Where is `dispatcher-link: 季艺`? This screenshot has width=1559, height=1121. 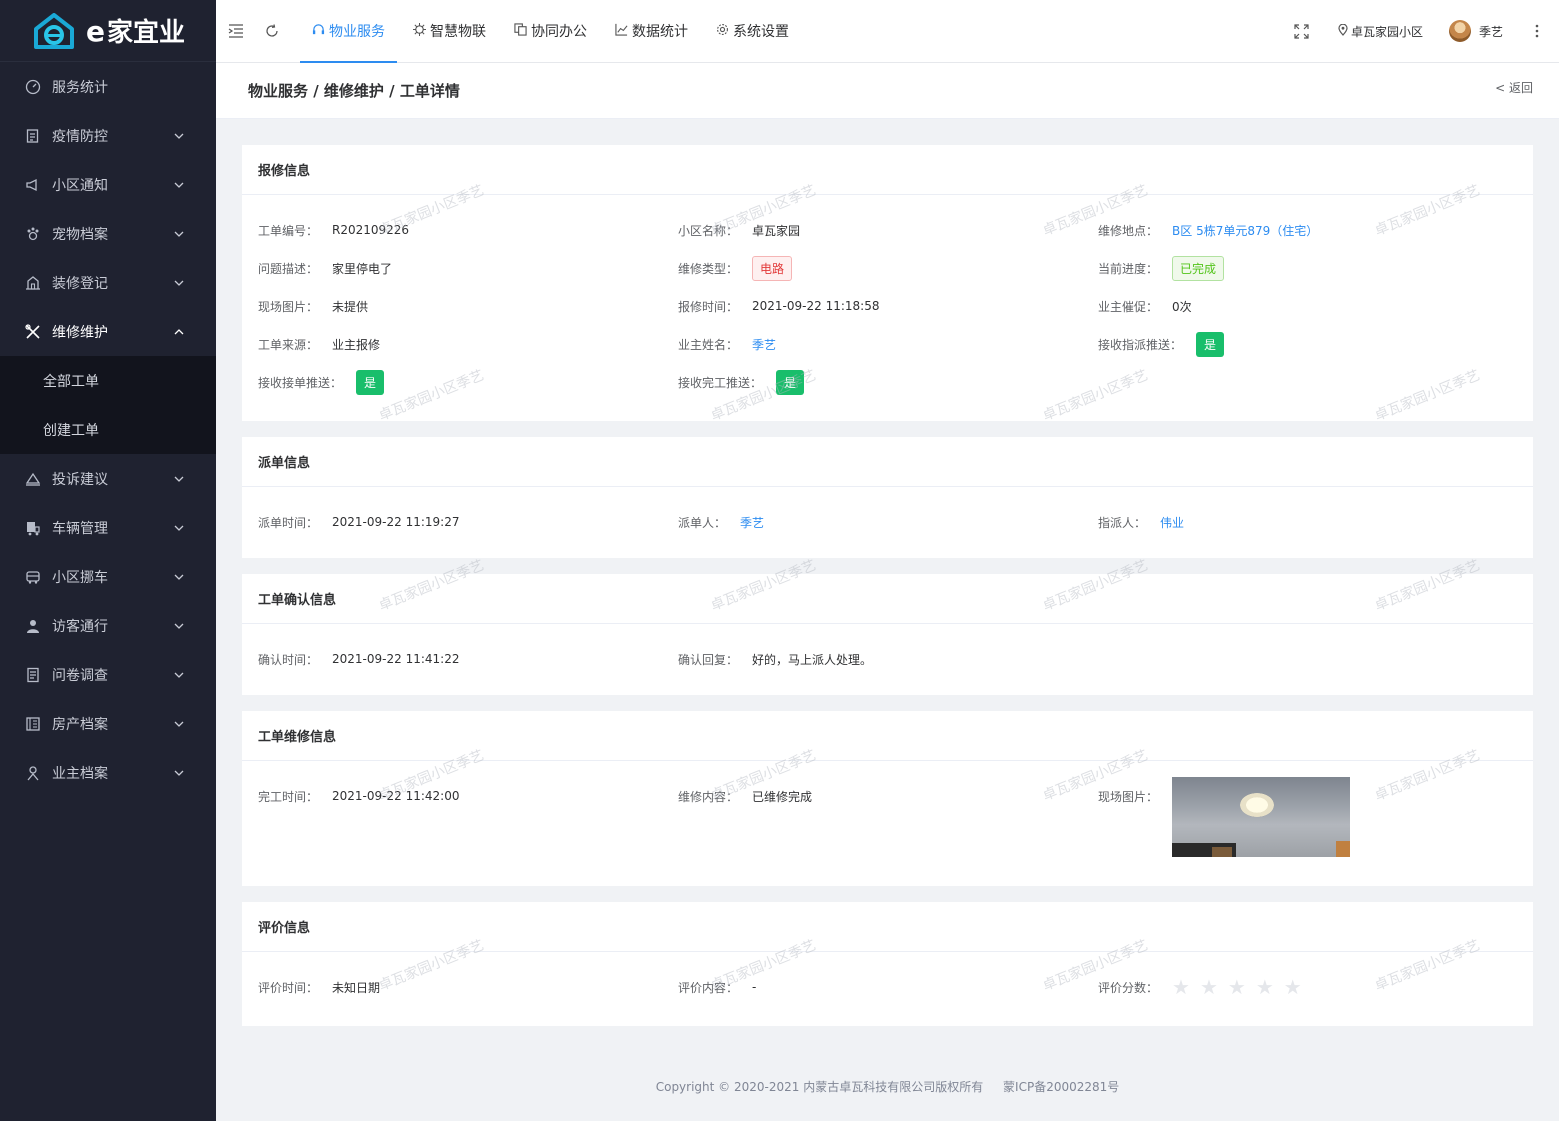 dispatcher-link: 季艺 is located at coordinates (752, 522).